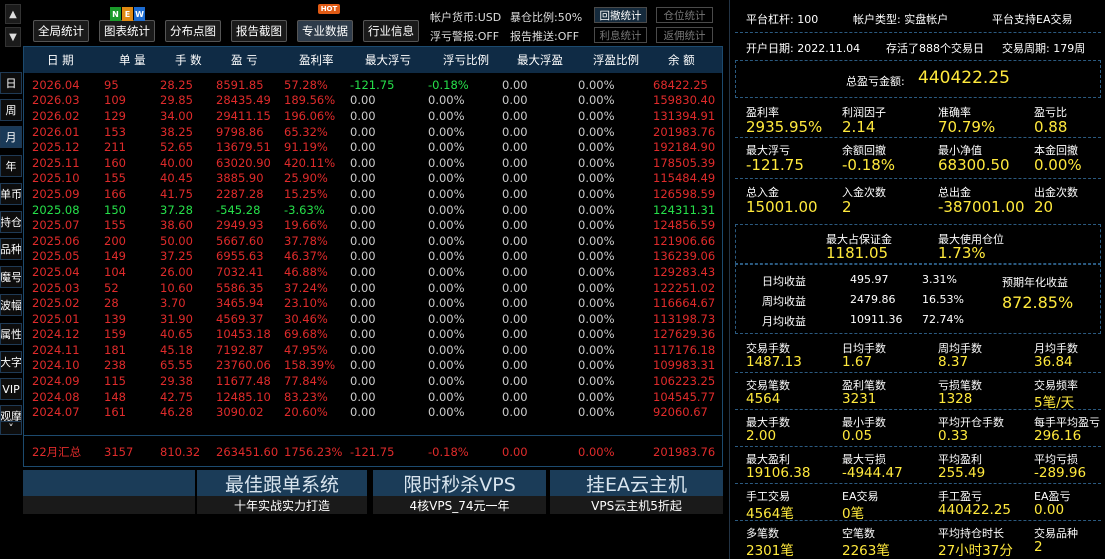 The height and width of the screenshot is (559, 1105). Describe the element at coordinates (306, 256) in the screenshot. I see `table-cell: 46.37%` at that location.